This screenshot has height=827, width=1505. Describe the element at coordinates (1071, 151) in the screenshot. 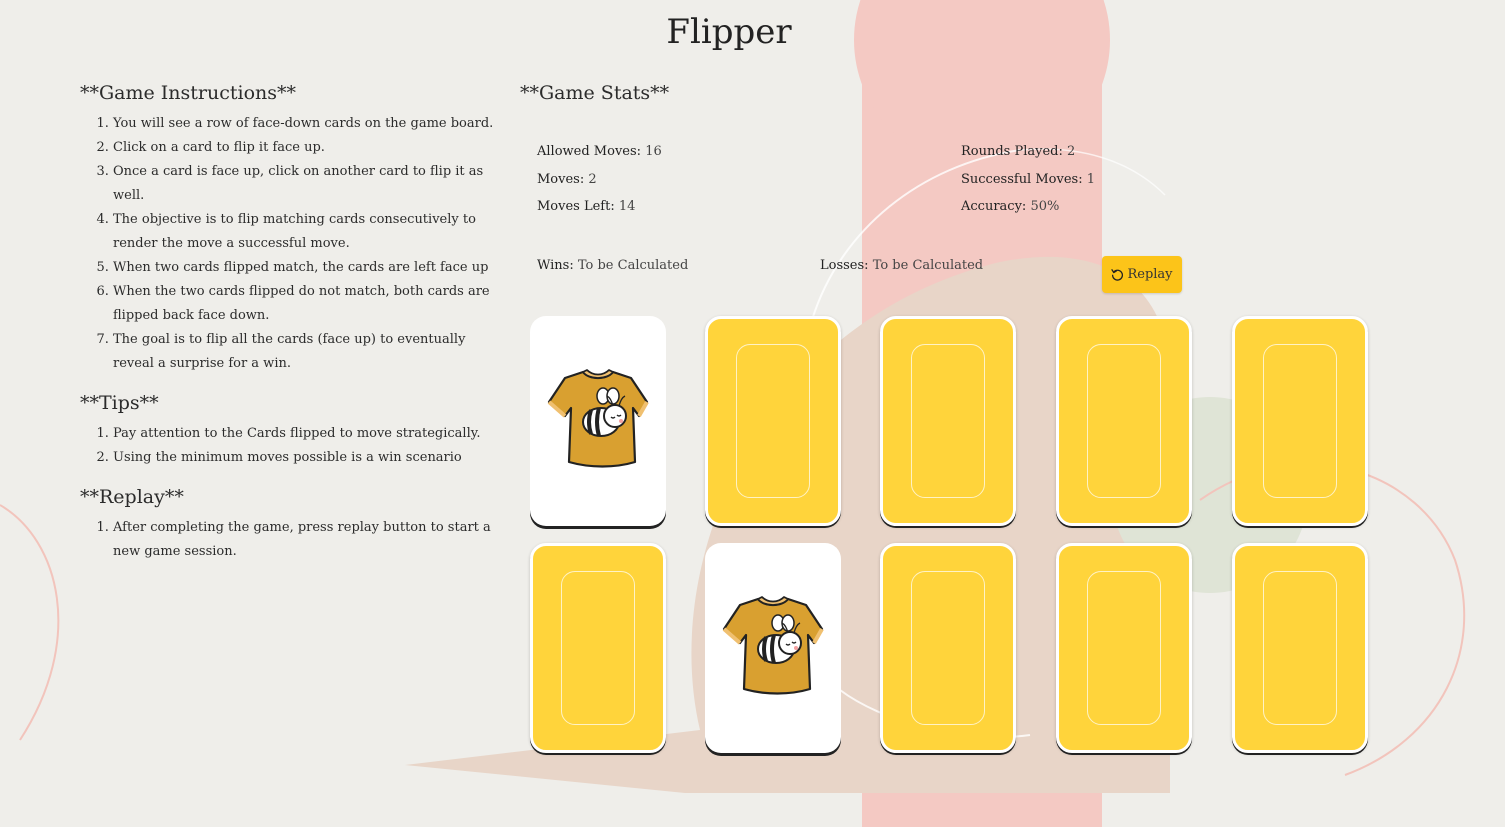

I see `rounds-played-value: 2` at that location.